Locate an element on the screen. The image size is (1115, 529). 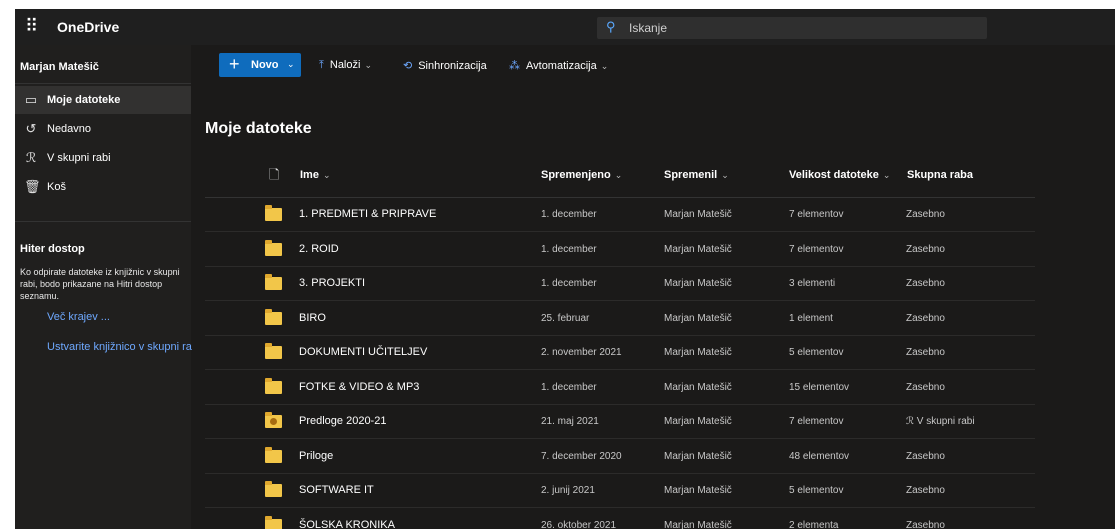
column-header-label: Spremenjeno is located at coordinates (576, 175).